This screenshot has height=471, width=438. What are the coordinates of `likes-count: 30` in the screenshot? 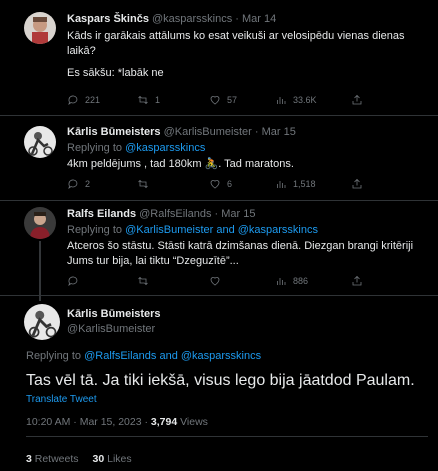 It's located at (98, 459).